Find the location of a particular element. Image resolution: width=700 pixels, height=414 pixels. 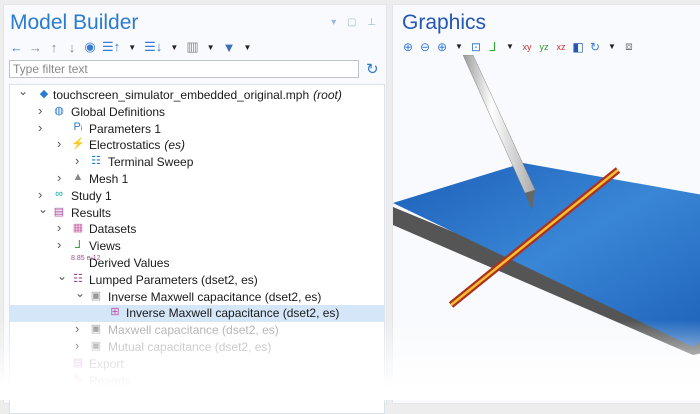

tree-item: ⊞ Inverse Maxwell capacitance (dset2, es) is located at coordinates (197, 314).